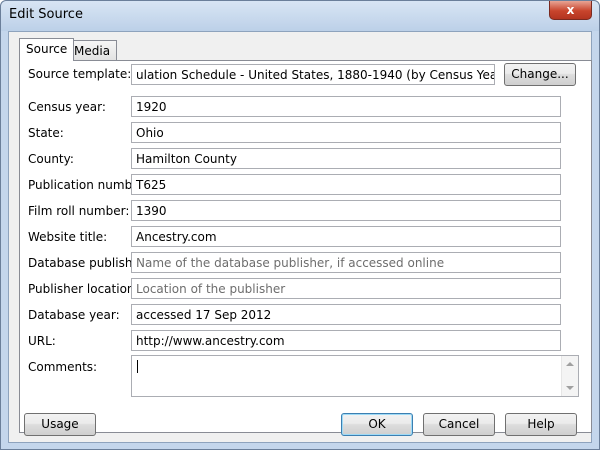  Describe the element at coordinates (541, 424) in the screenshot. I see `help-button: Help` at that location.